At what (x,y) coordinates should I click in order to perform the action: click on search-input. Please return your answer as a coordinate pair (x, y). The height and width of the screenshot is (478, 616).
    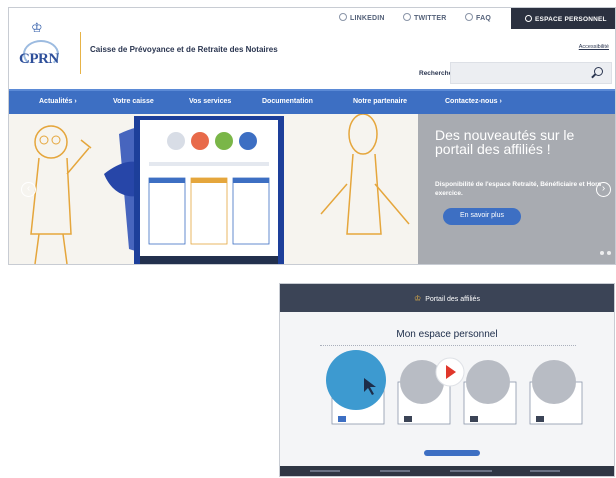
    Looking at the image, I should click on (531, 73).